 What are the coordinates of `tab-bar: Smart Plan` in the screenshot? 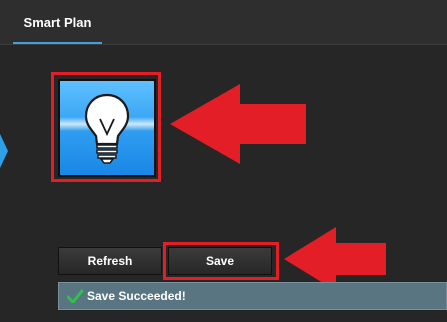 It's located at (223, 22).